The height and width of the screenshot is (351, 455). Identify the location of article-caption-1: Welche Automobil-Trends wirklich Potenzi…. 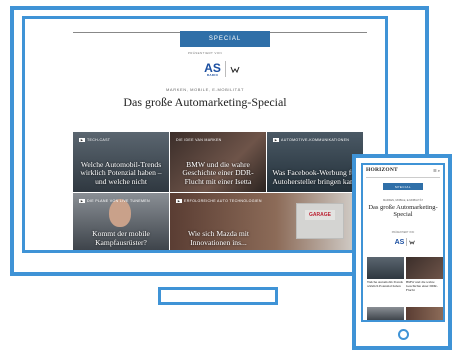
(385, 284).